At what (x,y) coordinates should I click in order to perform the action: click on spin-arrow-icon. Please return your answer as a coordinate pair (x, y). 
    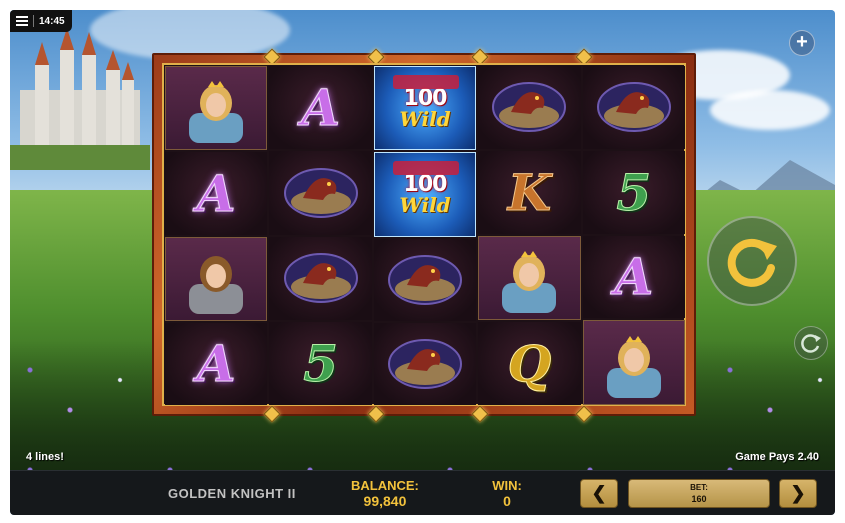
    Looking at the image, I should click on (752, 262).